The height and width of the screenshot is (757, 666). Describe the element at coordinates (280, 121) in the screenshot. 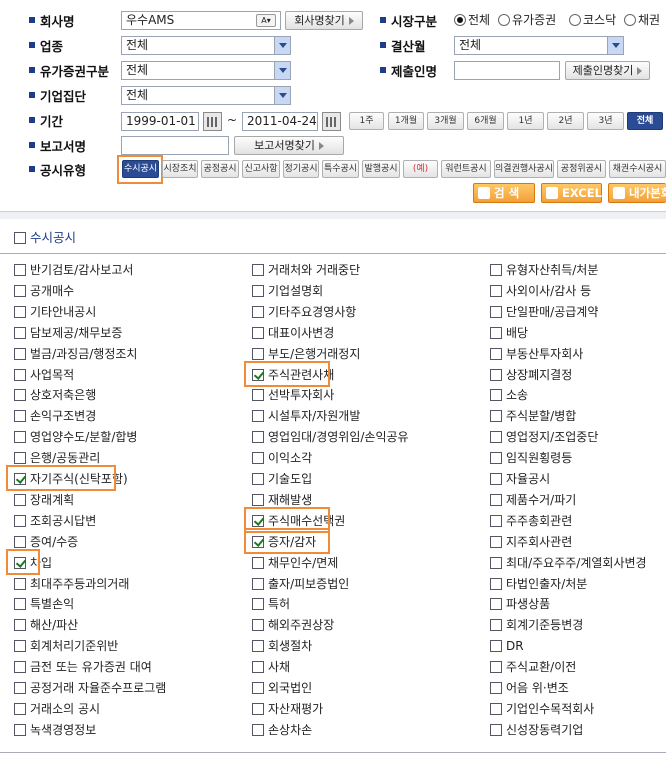

I see `period-end-input: 2011-04-24` at that location.